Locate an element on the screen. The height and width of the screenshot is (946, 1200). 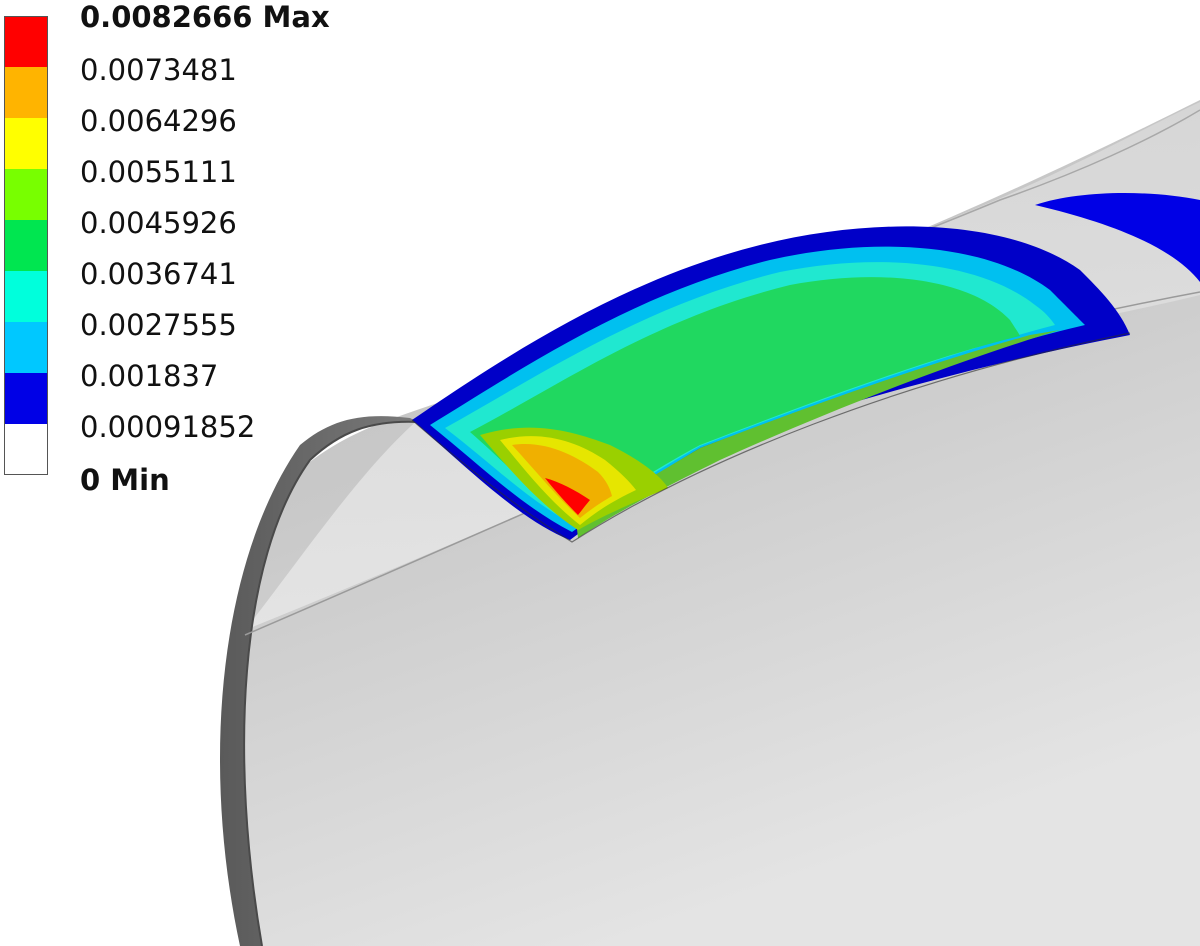
legend-label-8: 0.00091852 is located at coordinates (168, 427).